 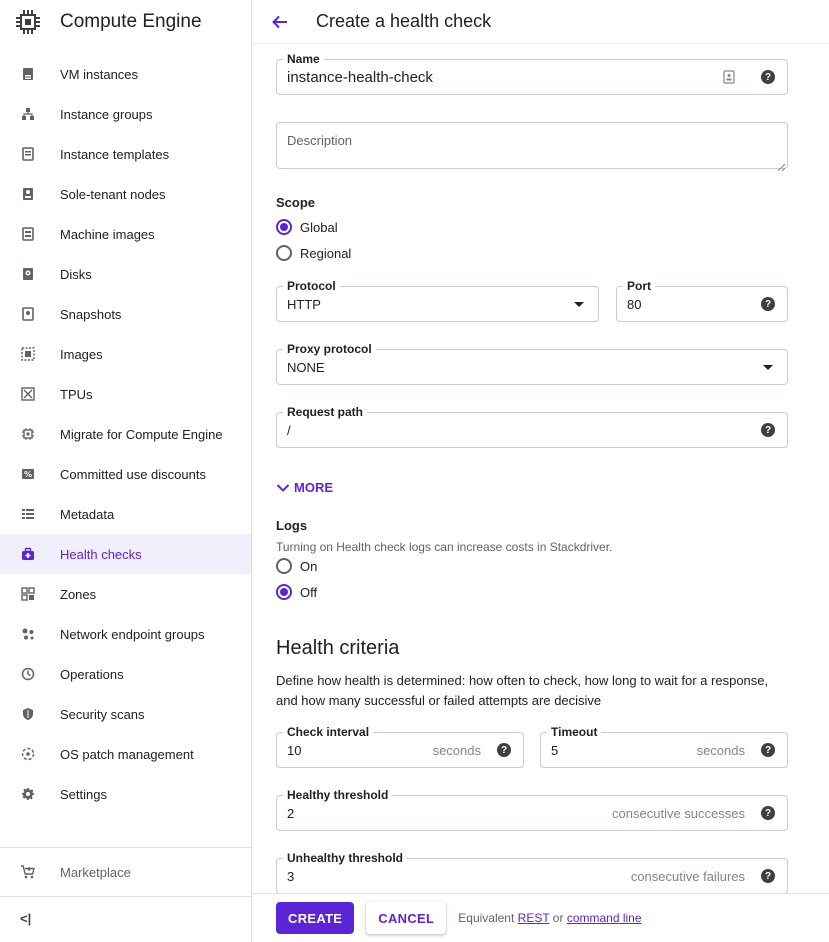 I want to click on more-label: MORE, so click(x=313, y=487).